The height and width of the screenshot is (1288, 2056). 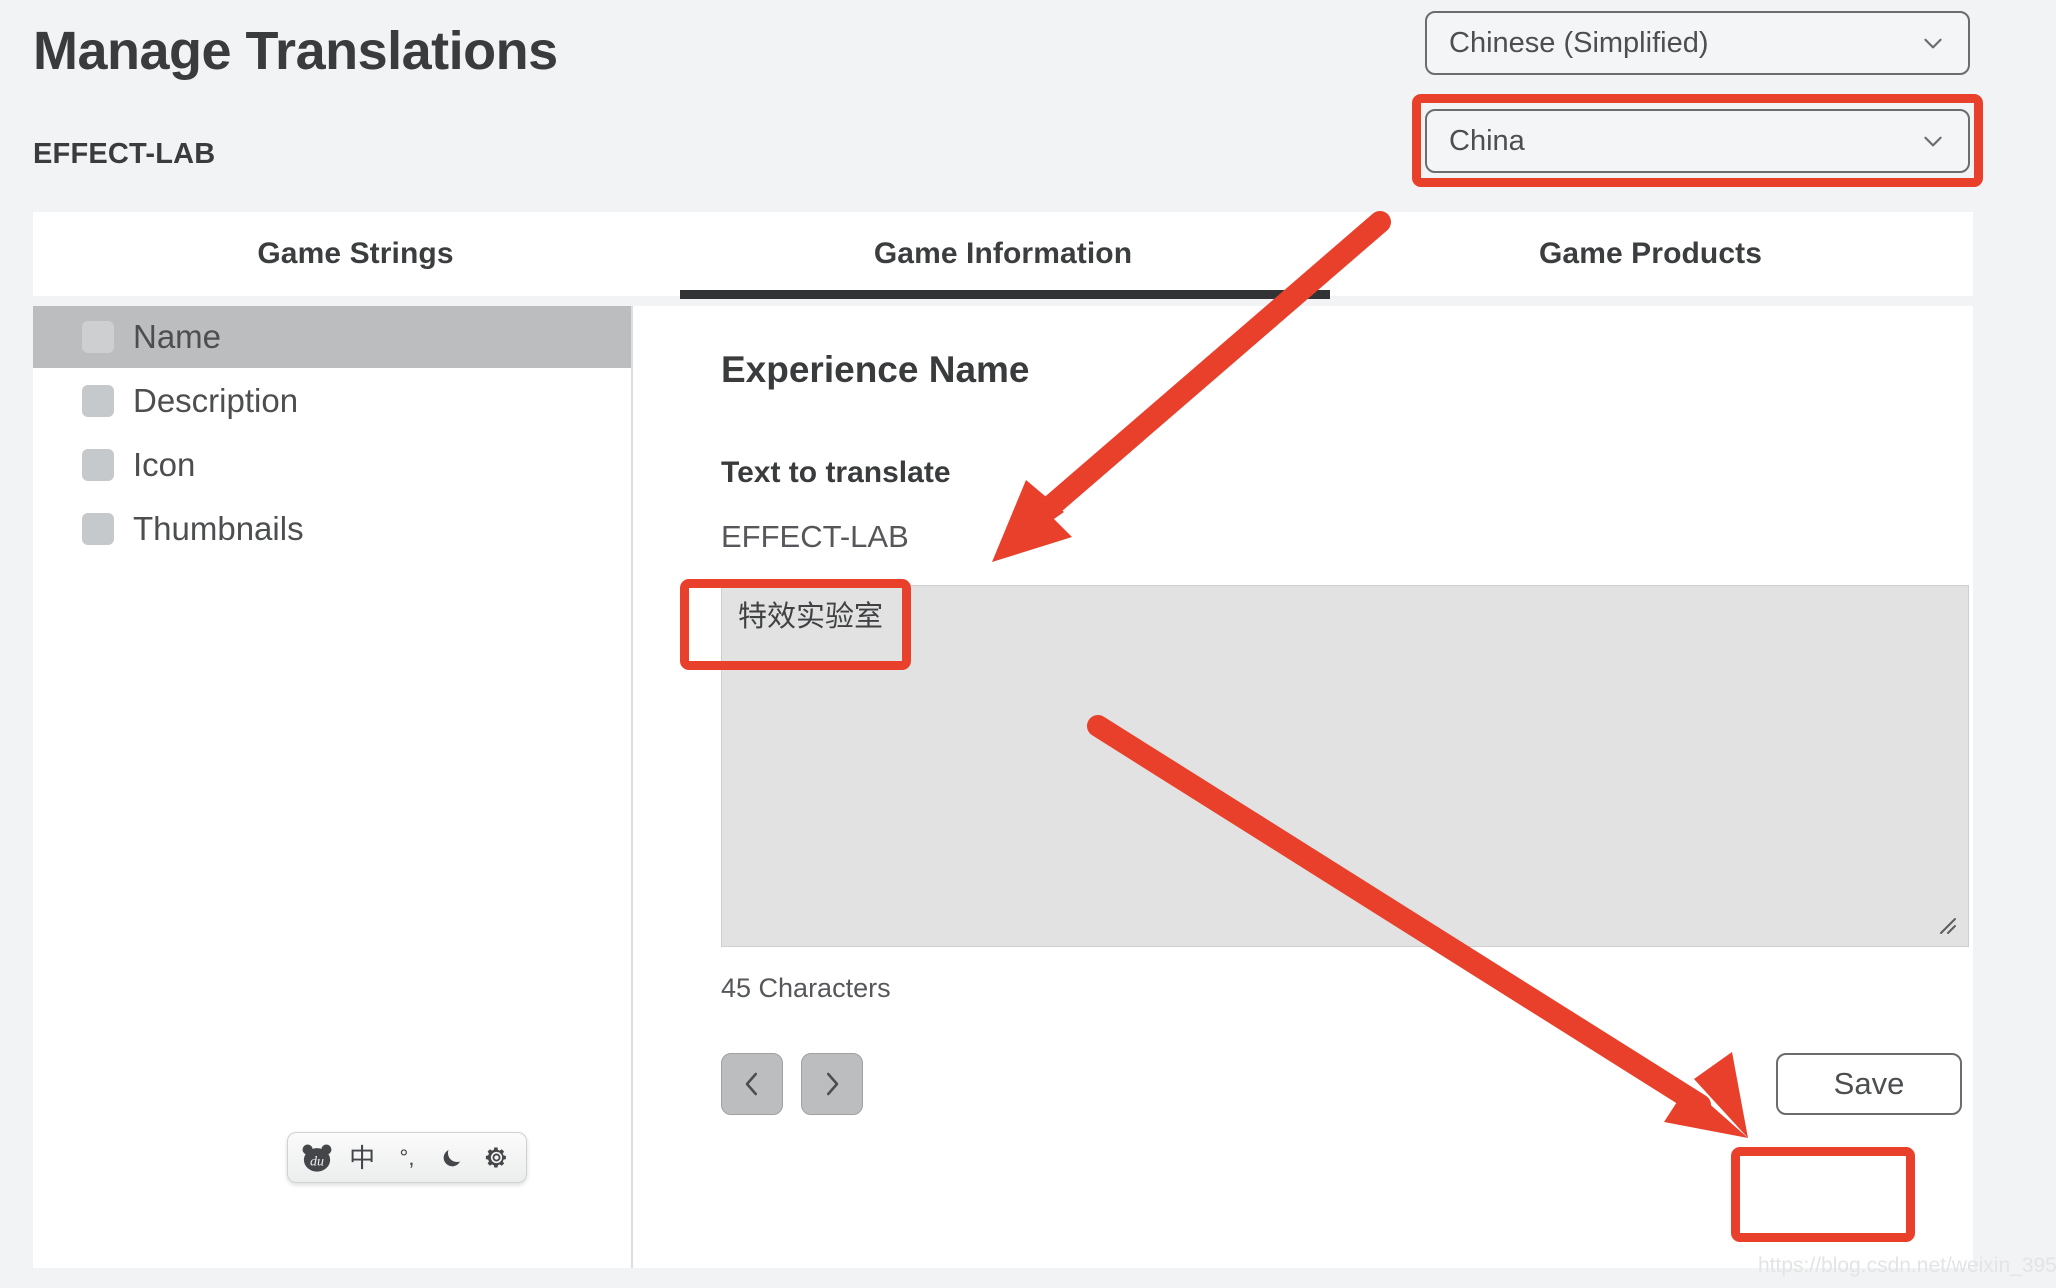 What do you see at coordinates (1907, 1265) in the screenshot?
I see `watermark: https://blog.csdn.net/weixin_39550816` at bounding box center [1907, 1265].